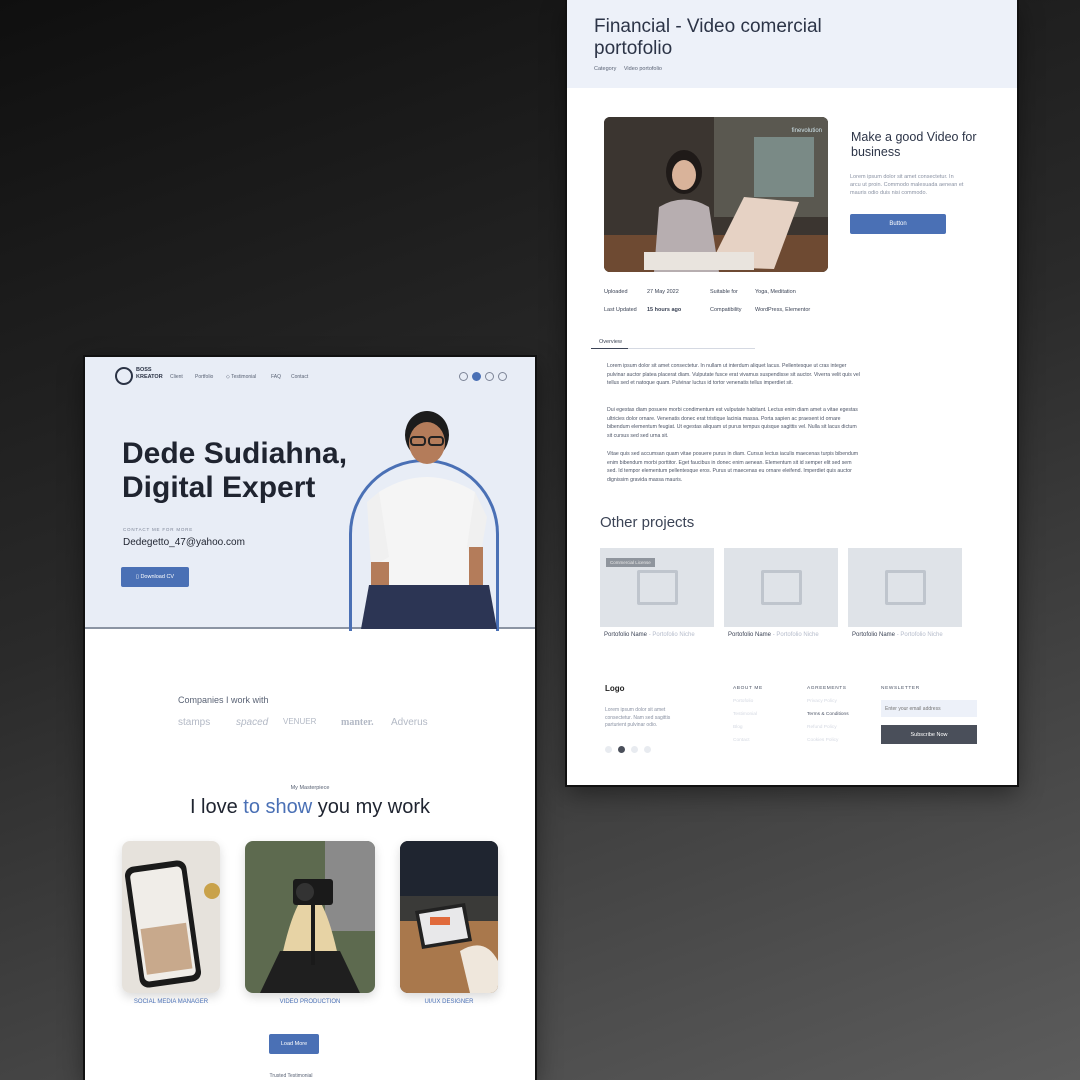  I want to click on meta-uploaded-label: Uploaded, so click(616, 292).